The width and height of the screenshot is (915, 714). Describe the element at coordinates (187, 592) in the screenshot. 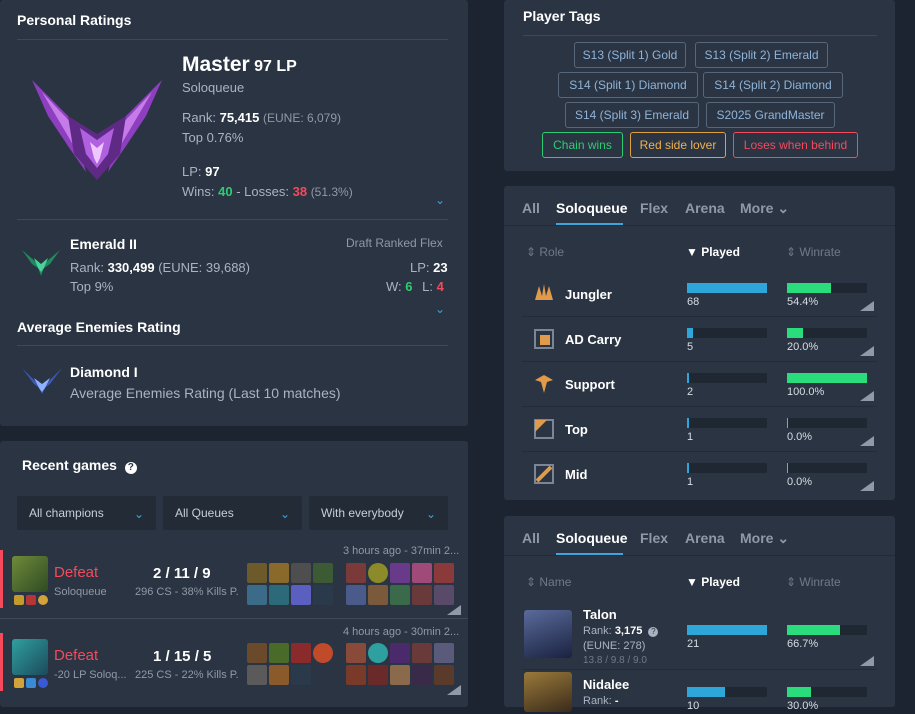

I see `game-cs: 296 CS - 38% Kills P.` at that location.